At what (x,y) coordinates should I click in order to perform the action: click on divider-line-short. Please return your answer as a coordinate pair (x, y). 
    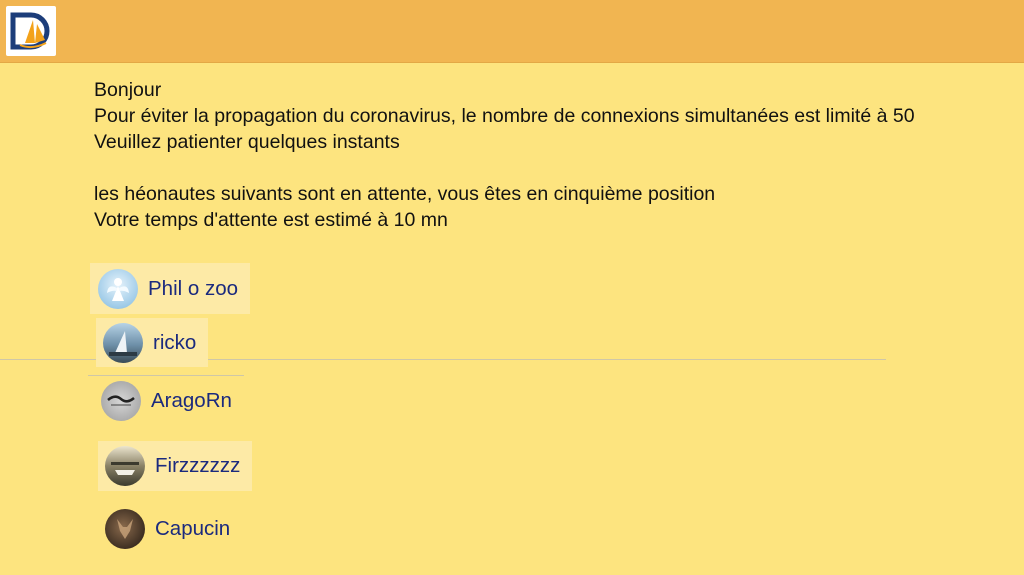
    Looking at the image, I should click on (166, 375).